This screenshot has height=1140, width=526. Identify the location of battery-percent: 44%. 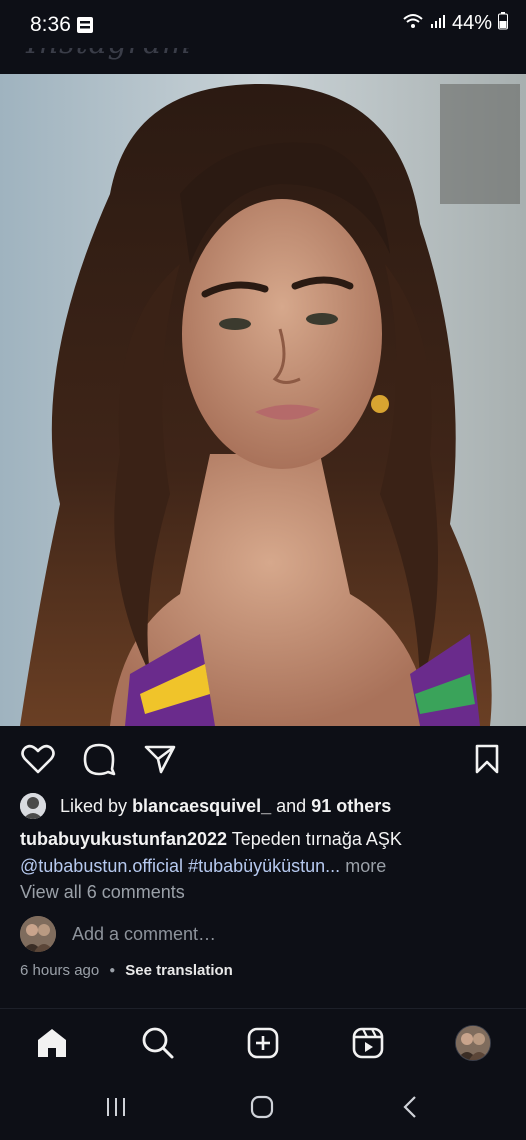
(471, 23).